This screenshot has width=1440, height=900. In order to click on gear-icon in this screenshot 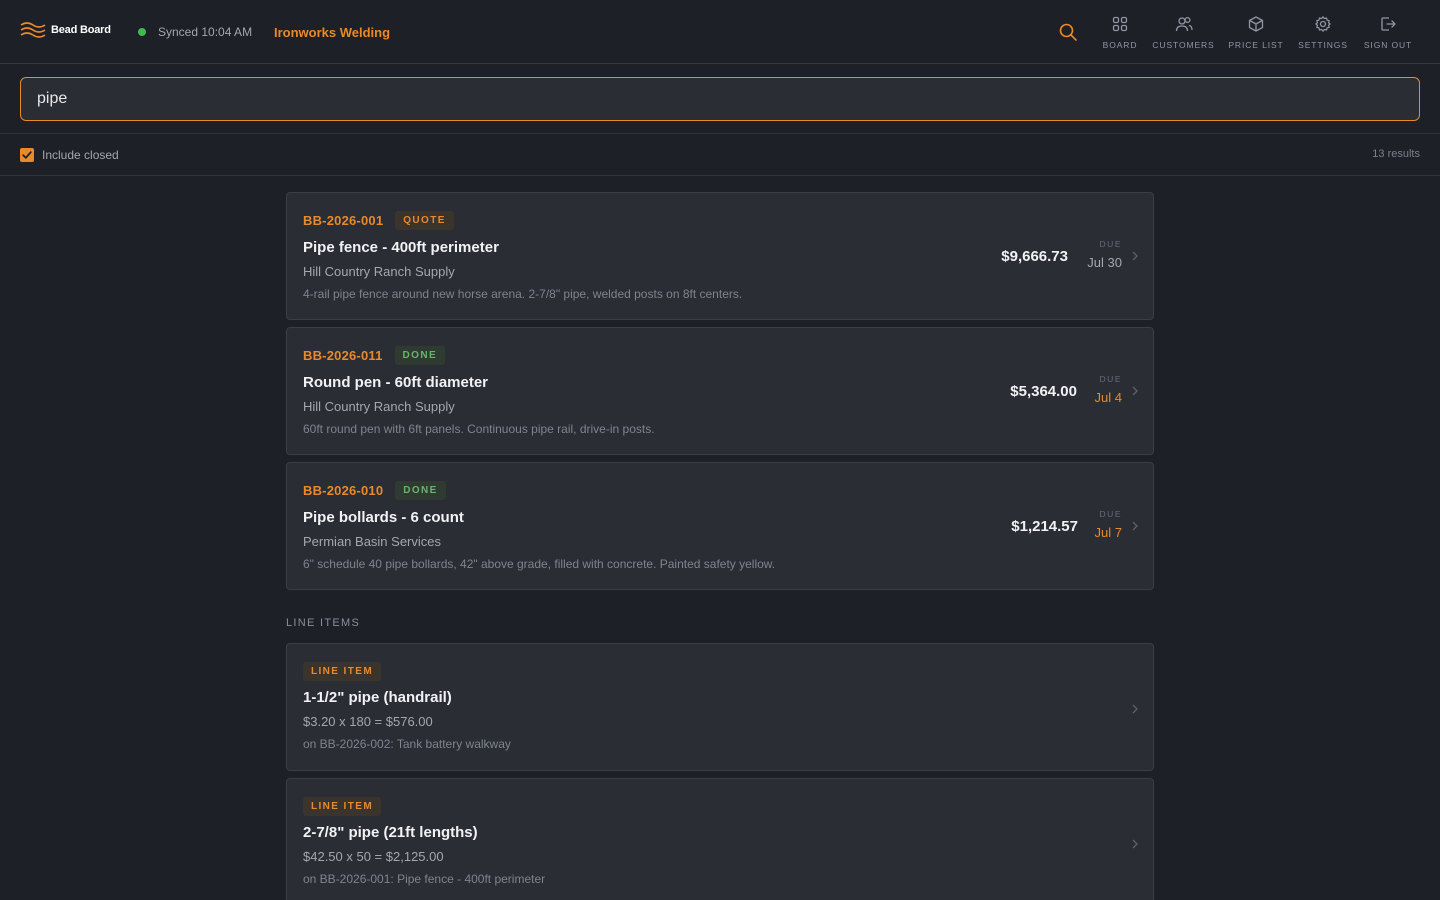, I will do `click(1323, 24)`.